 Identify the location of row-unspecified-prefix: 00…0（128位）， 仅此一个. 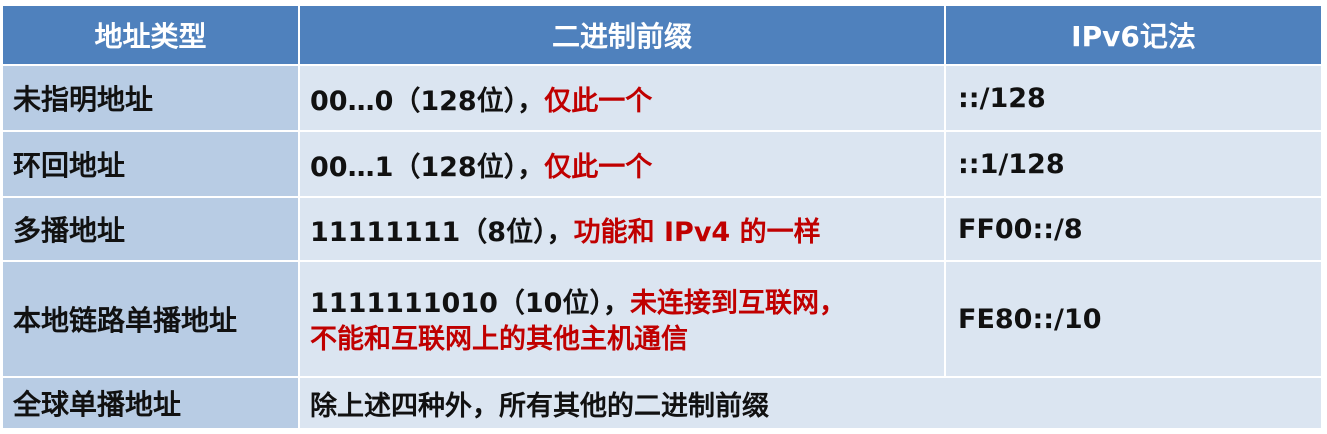
(623, 99).